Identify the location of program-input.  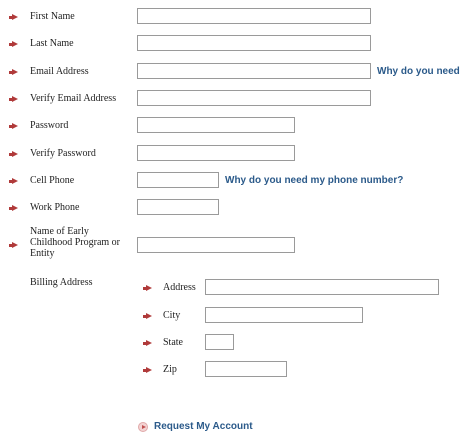
(216, 245).